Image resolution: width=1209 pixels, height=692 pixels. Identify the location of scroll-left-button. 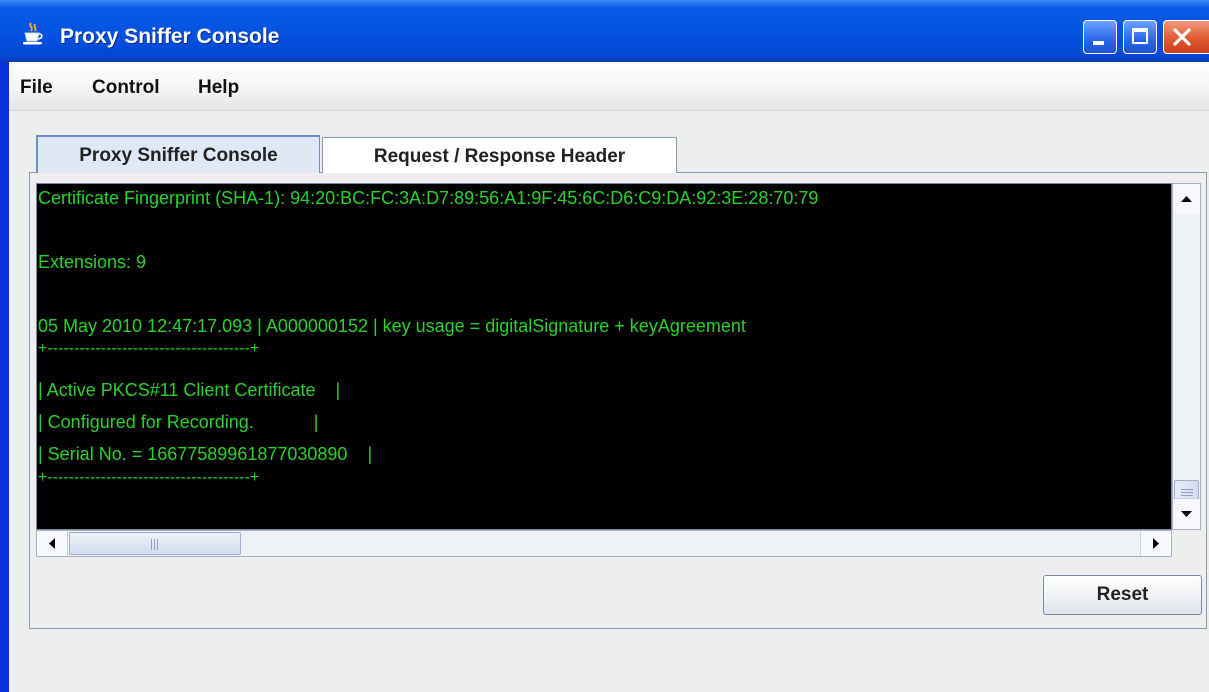
(52, 543).